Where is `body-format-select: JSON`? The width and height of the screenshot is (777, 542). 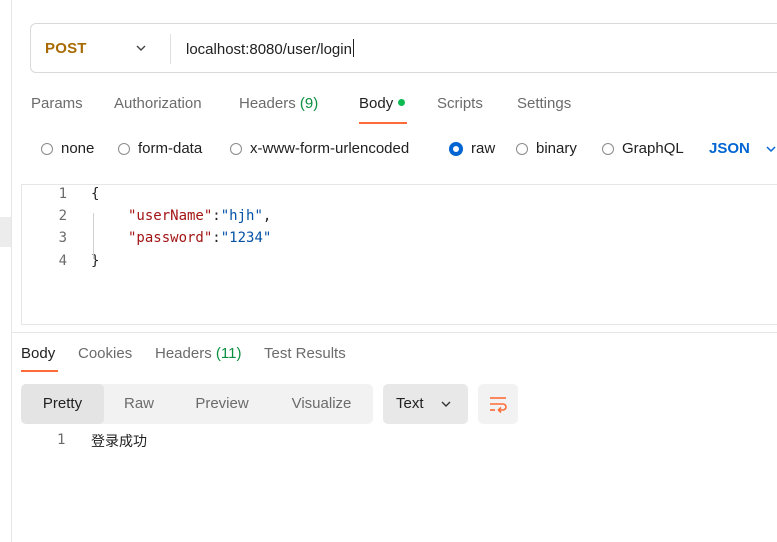 body-format-select: JSON is located at coordinates (729, 148).